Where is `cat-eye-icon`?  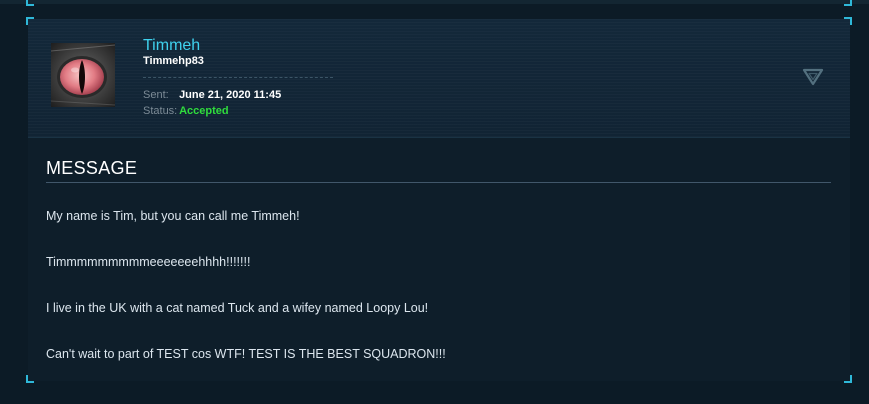 cat-eye-icon is located at coordinates (83, 75).